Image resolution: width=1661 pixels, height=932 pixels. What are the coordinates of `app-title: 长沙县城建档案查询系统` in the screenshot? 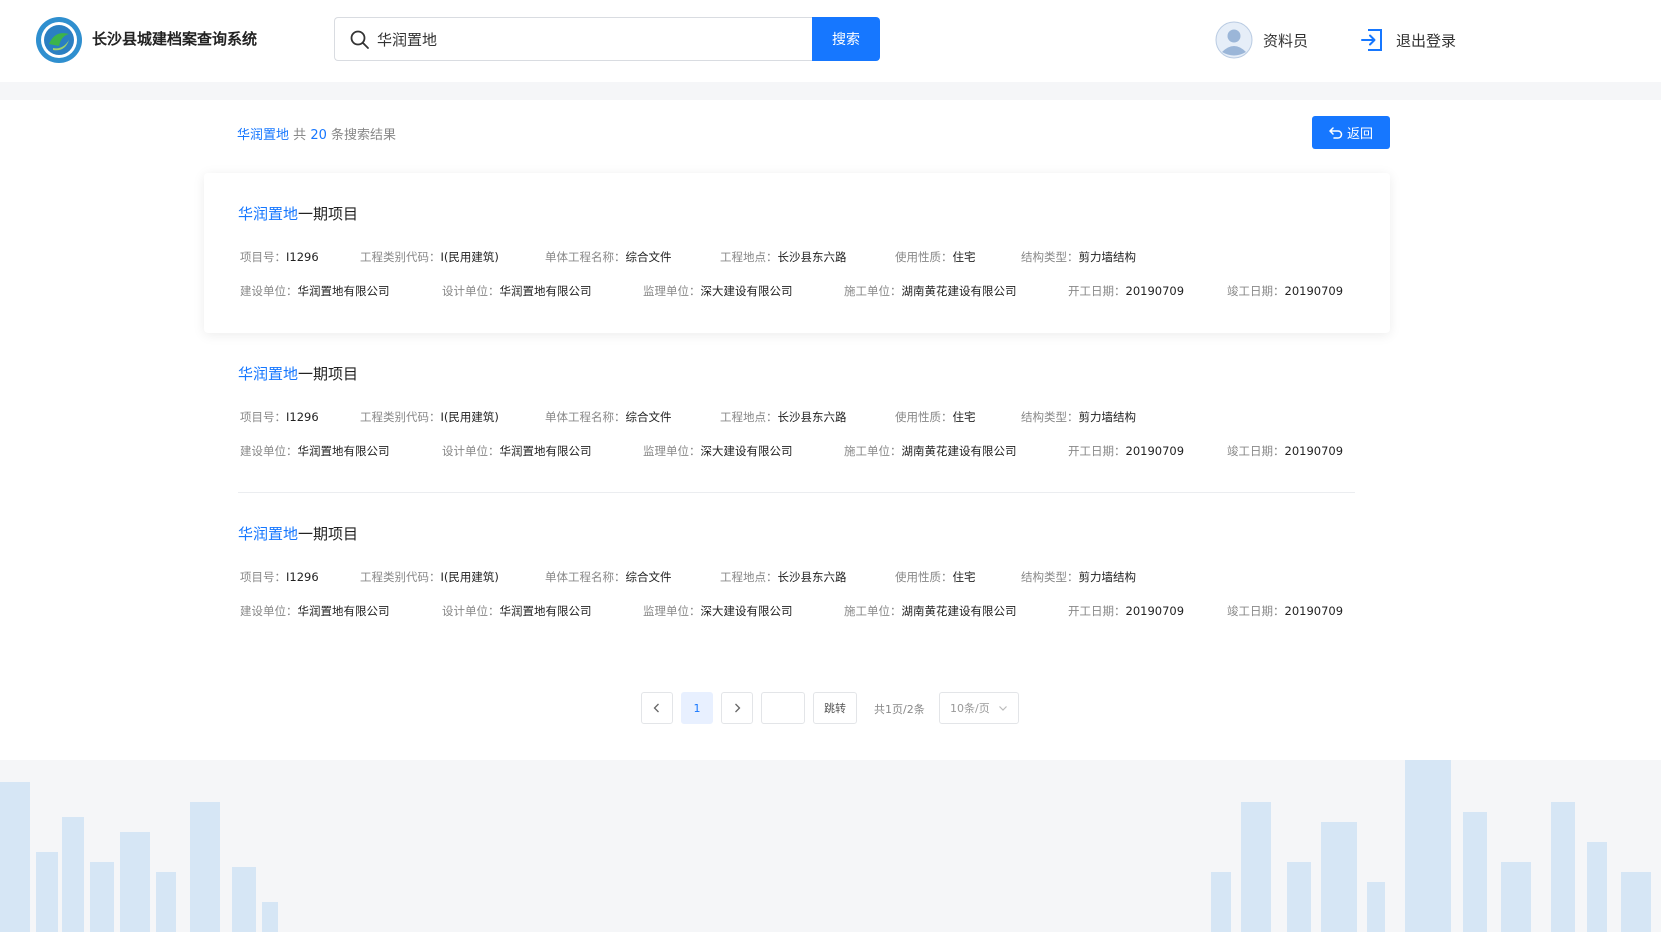 It's located at (175, 39).